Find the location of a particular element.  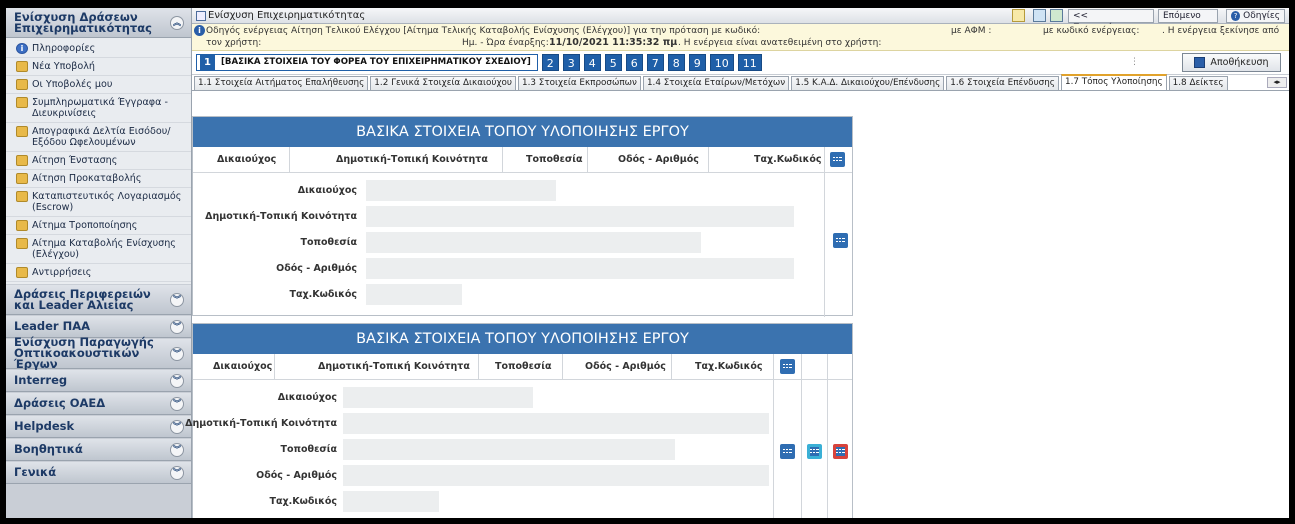

field-label-postcode: Ταχ.Κωδικός is located at coordinates (303, 501).